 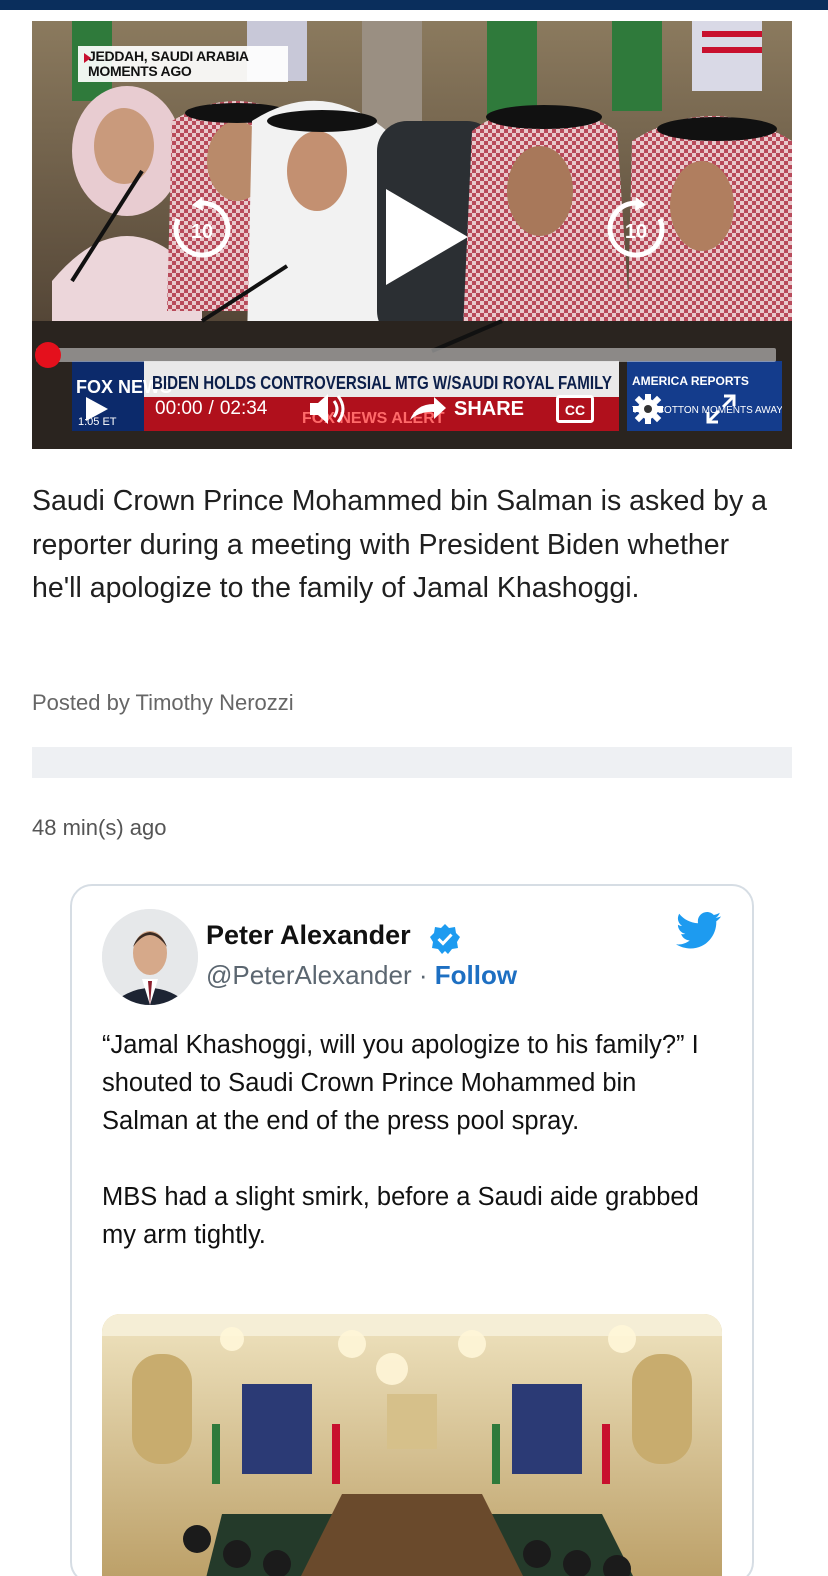 What do you see at coordinates (202, 232) in the screenshot?
I see `rewind-seconds: 10` at bounding box center [202, 232].